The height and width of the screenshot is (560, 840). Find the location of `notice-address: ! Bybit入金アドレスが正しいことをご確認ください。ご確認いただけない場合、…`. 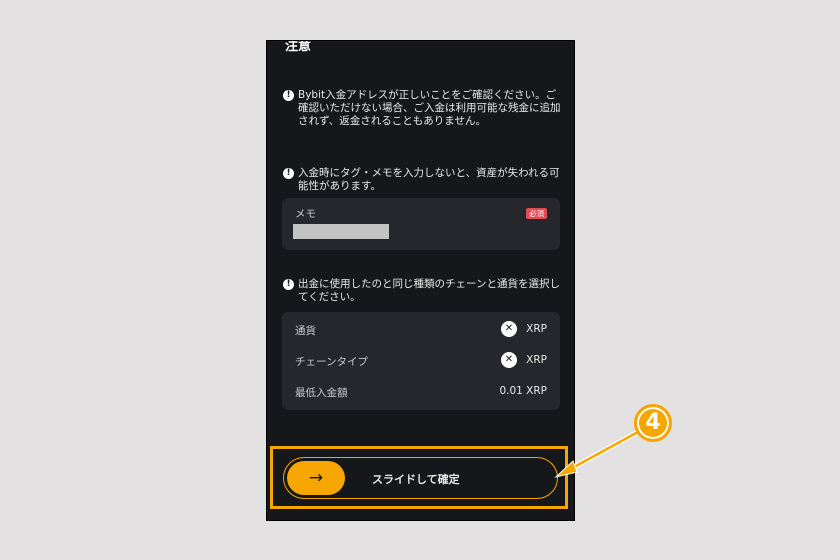

notice-address: ! Bybit入金アドレスが正しいことをご確認ください。ご確認いただけない場合、… is located at coordinates (422, 108).